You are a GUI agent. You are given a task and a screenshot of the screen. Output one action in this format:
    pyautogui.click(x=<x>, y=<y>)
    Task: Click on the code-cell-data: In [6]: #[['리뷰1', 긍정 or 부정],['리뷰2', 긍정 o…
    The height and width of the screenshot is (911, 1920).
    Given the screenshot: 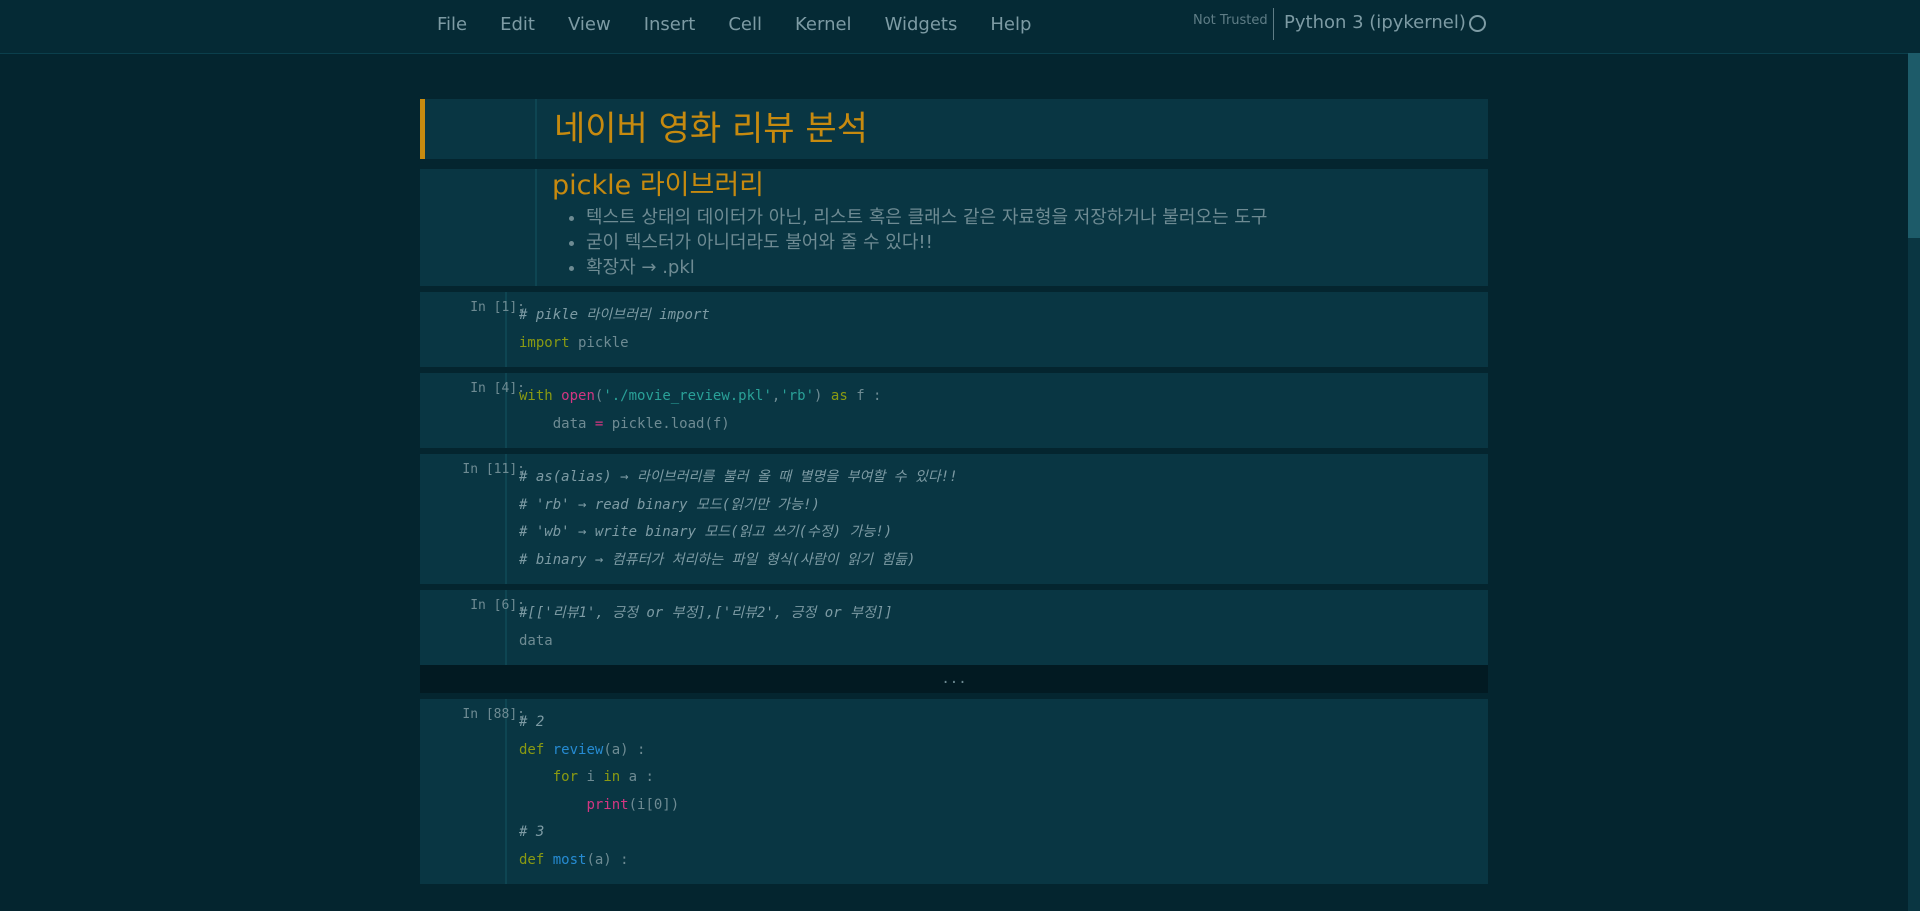 What is the action you would take?
    pyautogui.click(x=954, y=627)
    